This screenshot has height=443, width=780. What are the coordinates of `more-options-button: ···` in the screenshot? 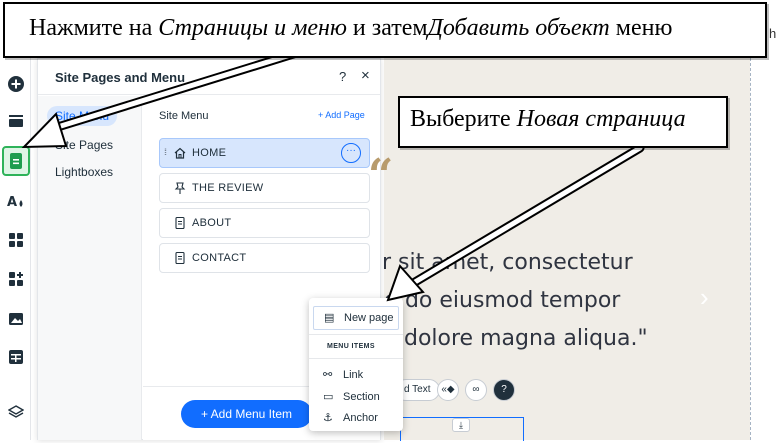 It's located at (351, 153).